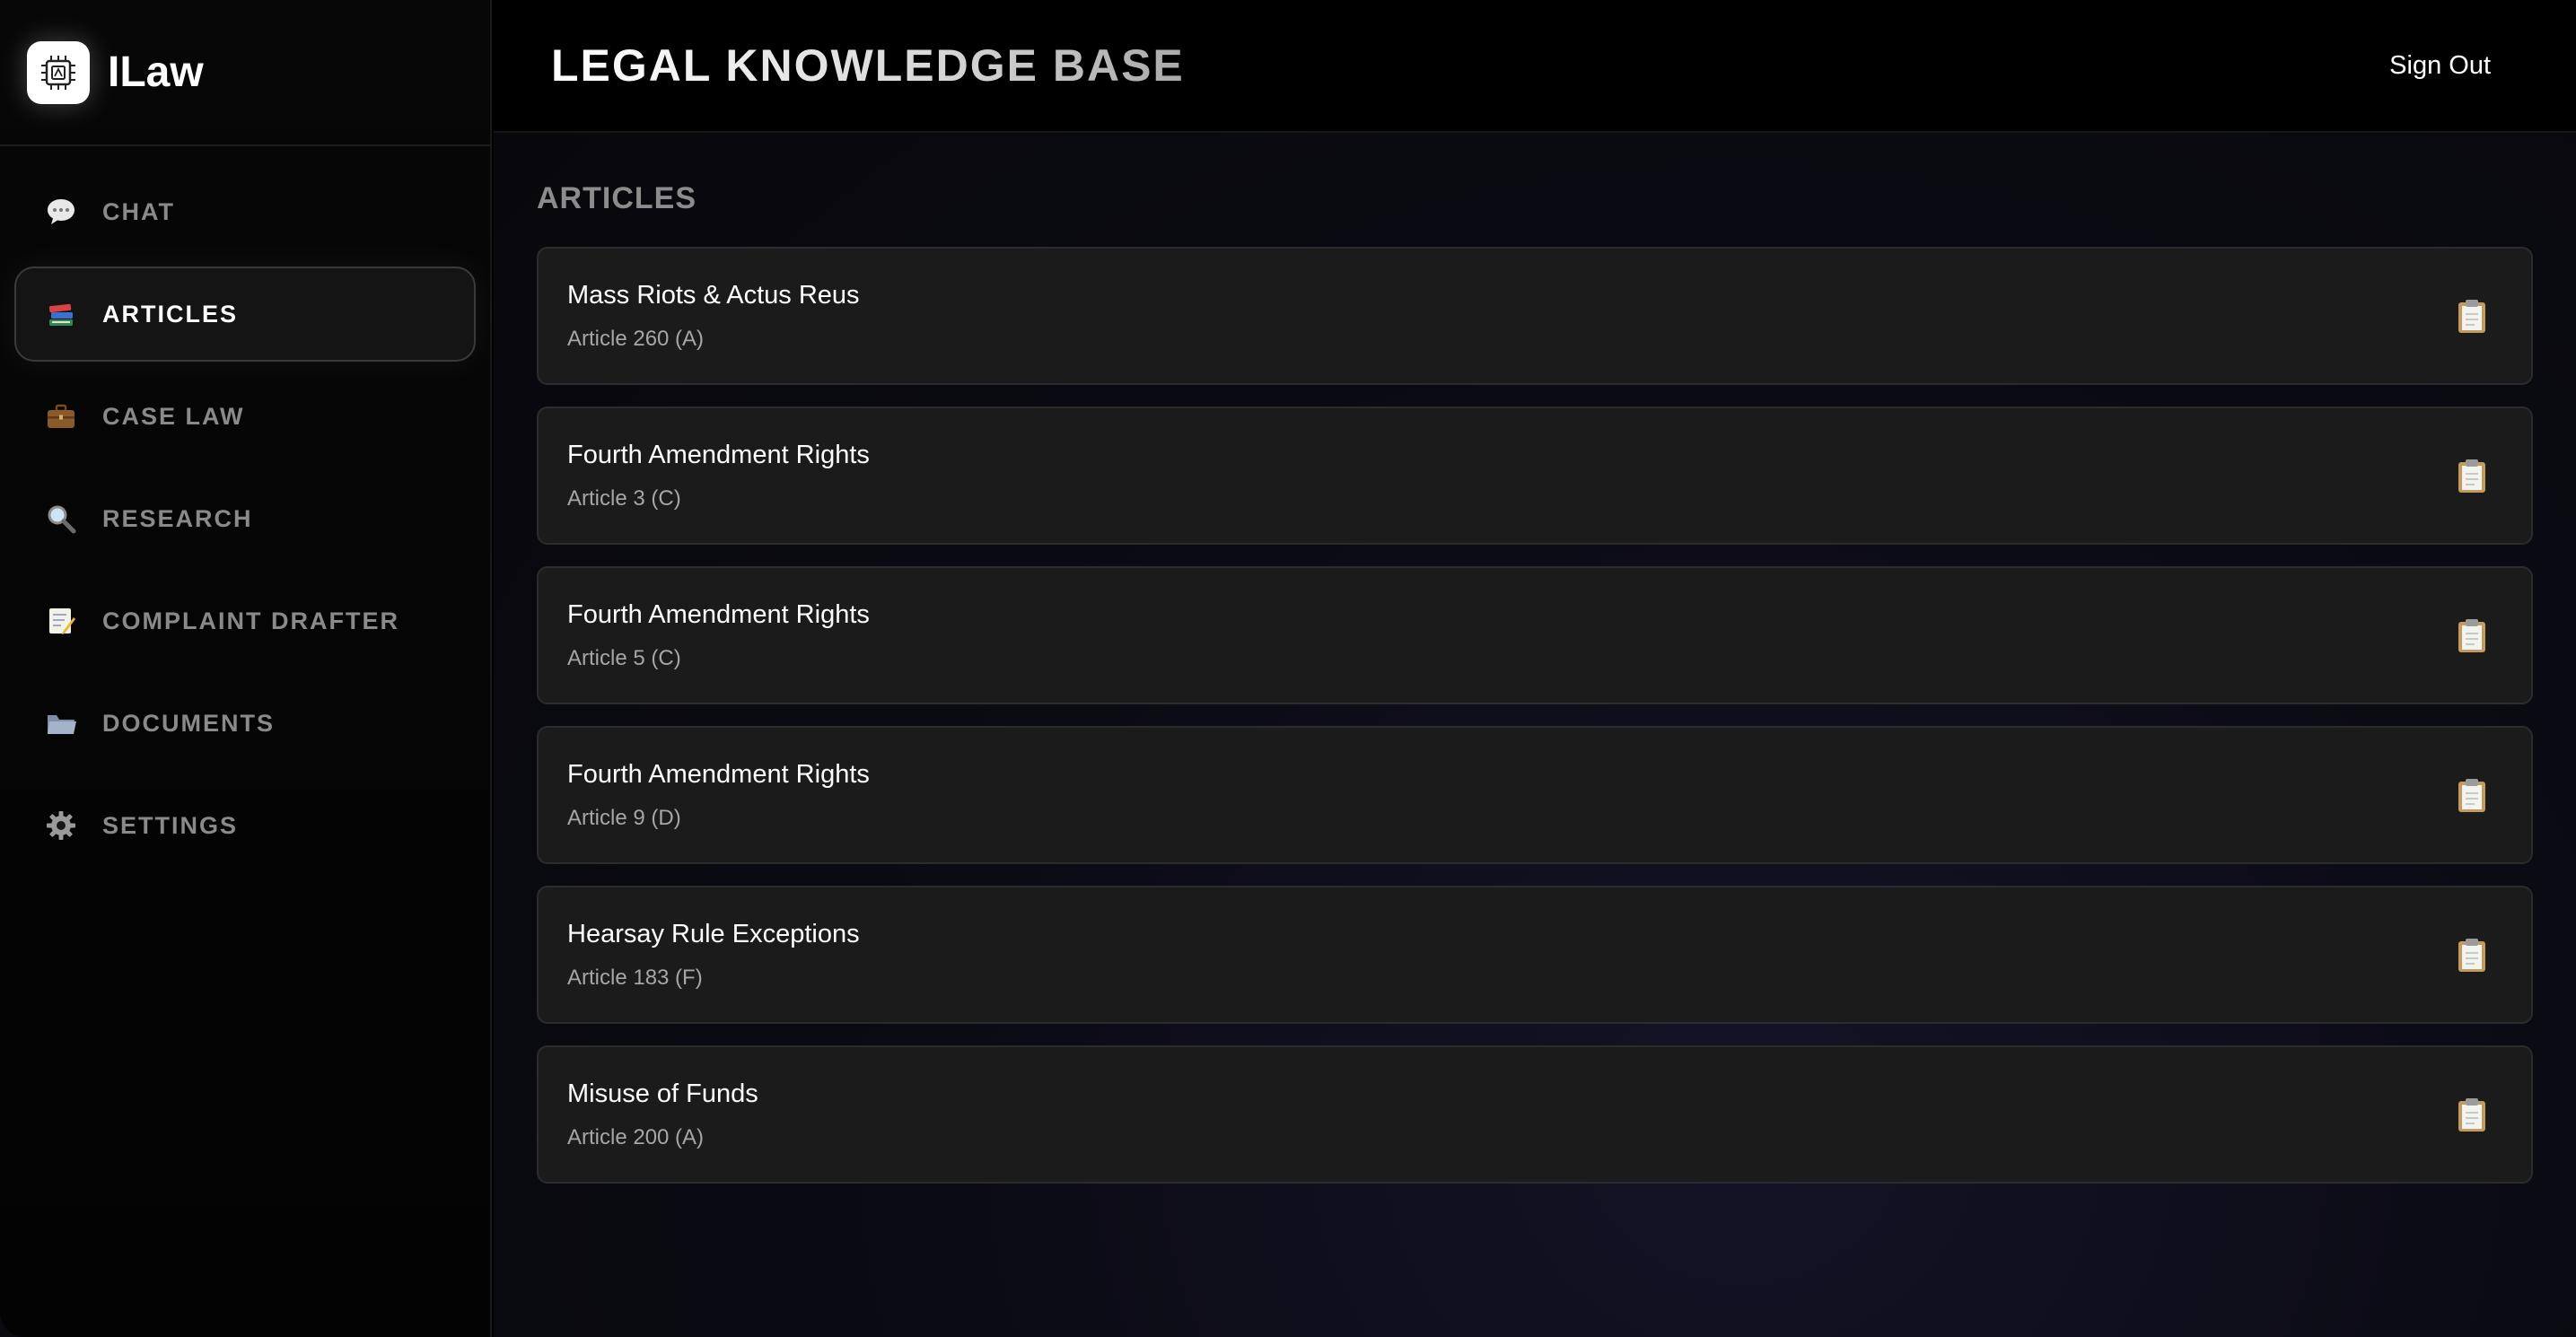  What do you see at coordinates (624, 817) in the screenshot?
I see `article-reference: Article 9 (D)` at bounding box center [624, 817].